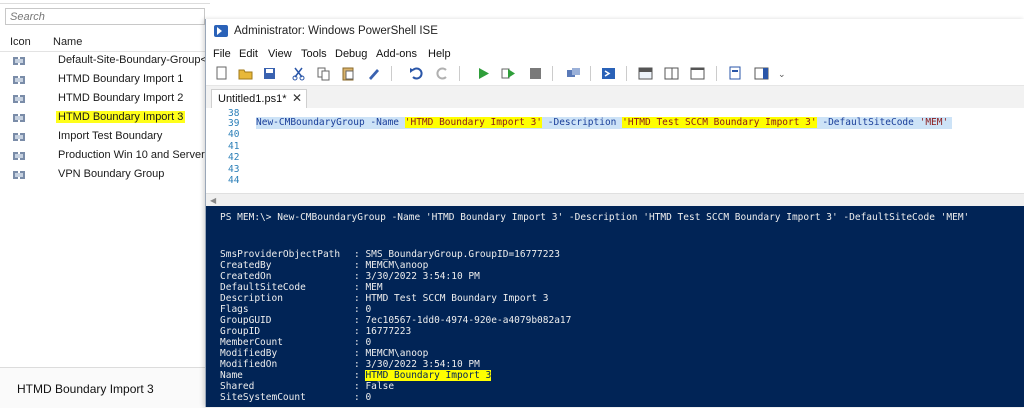 The image size is (1024, 408). What do you see at coordinates (222, 54) in the screenshot?
I see `menu-file: File` at bounding box center [222, 54].